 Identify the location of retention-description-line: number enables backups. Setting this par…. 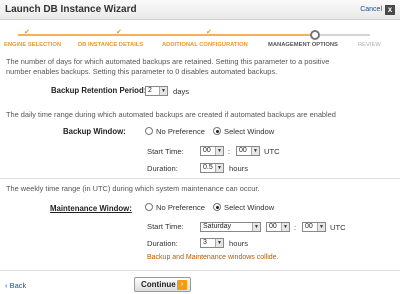
(142, 71).